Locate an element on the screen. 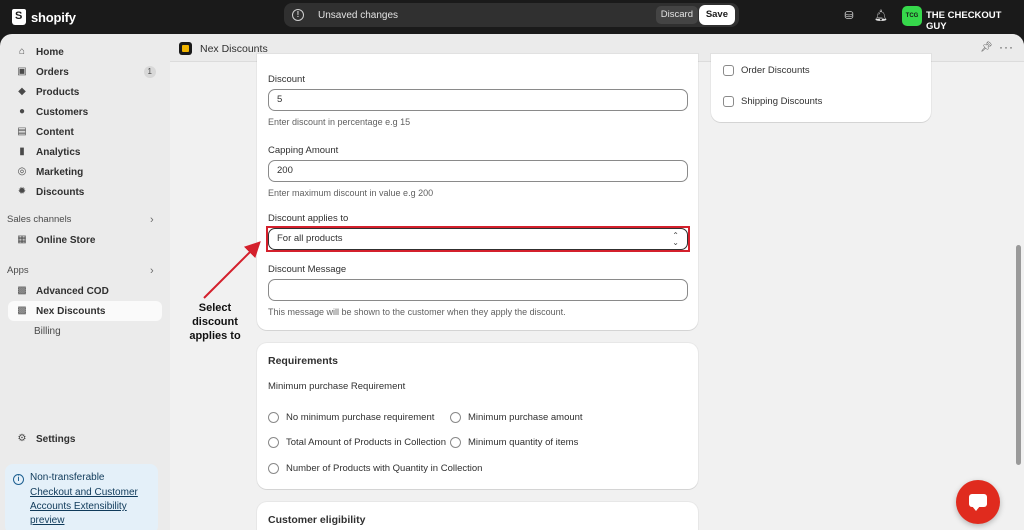 This screenshot has height=530, width=1024. capping-help-text: Enter maximum discount in value e.g 200 is located at coordinates (351, 193).